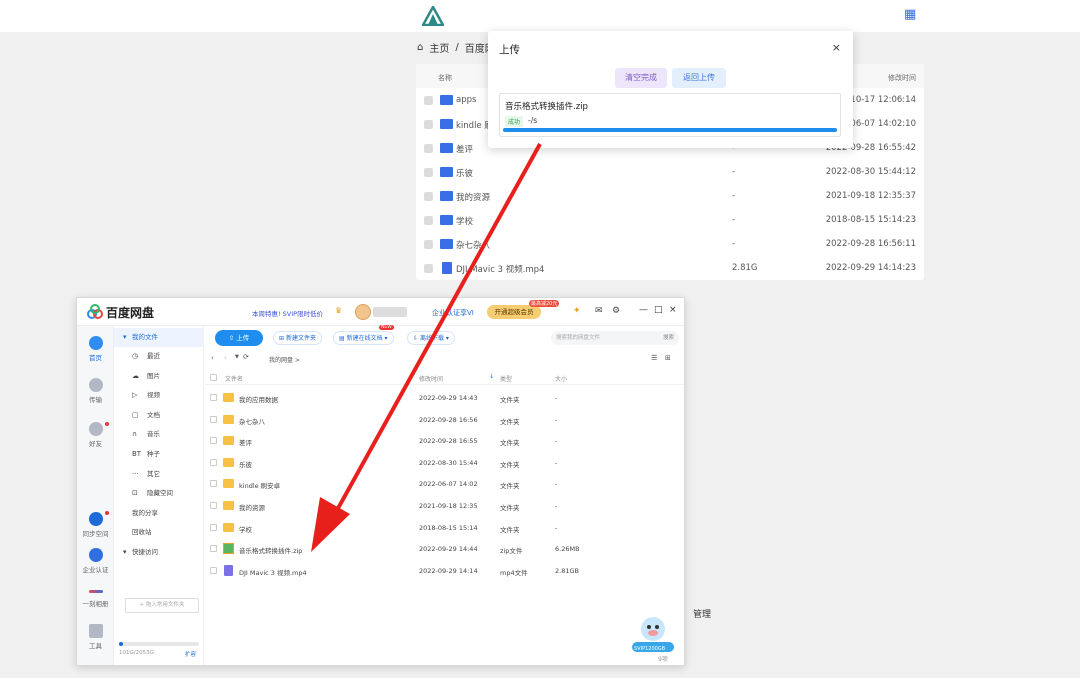 The width and height of the screenshot is (1080, 678). Describe the element at coordinates (444, 441) in the screenshot. I see `table-row: 差评 2022-09-28 16:55 文件夹 -` at that location.